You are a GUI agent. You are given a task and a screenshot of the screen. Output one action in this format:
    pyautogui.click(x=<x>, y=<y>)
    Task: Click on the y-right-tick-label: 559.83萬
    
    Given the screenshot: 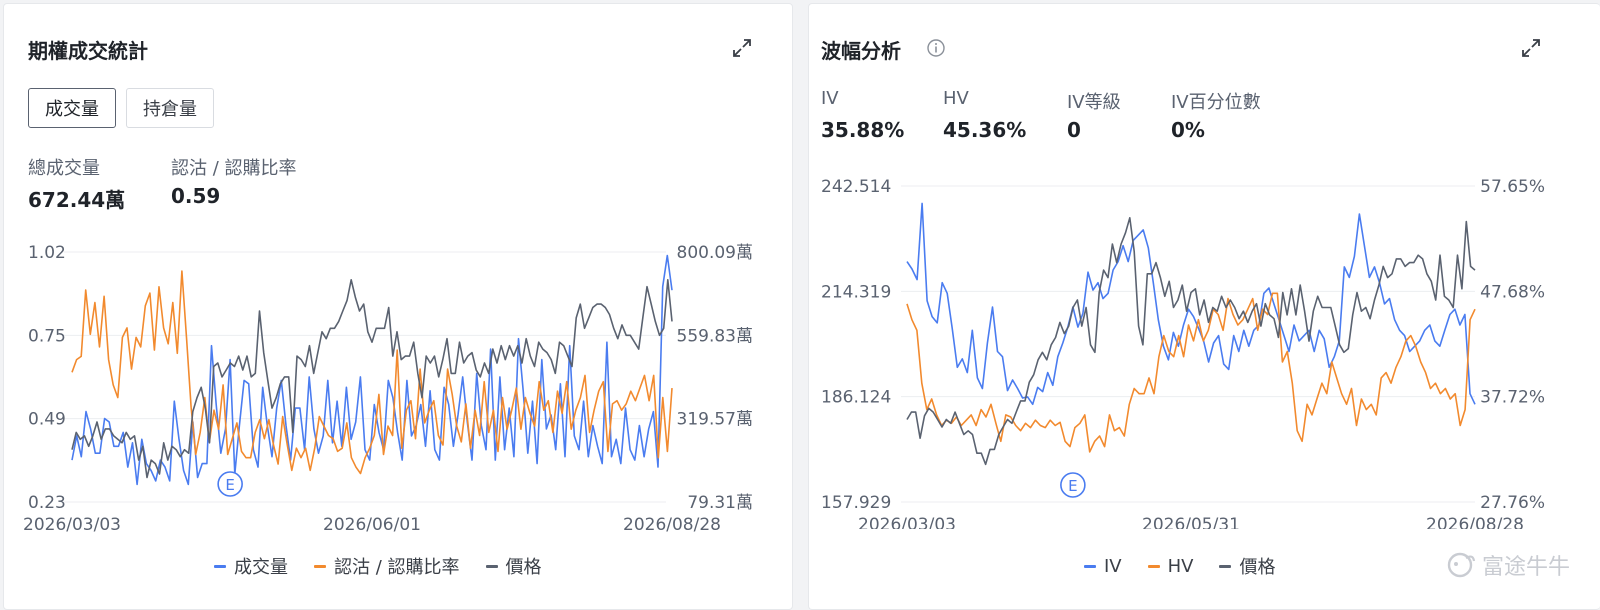 What is the action you would take?
    pyautogui.click(x=715, y=336)
    